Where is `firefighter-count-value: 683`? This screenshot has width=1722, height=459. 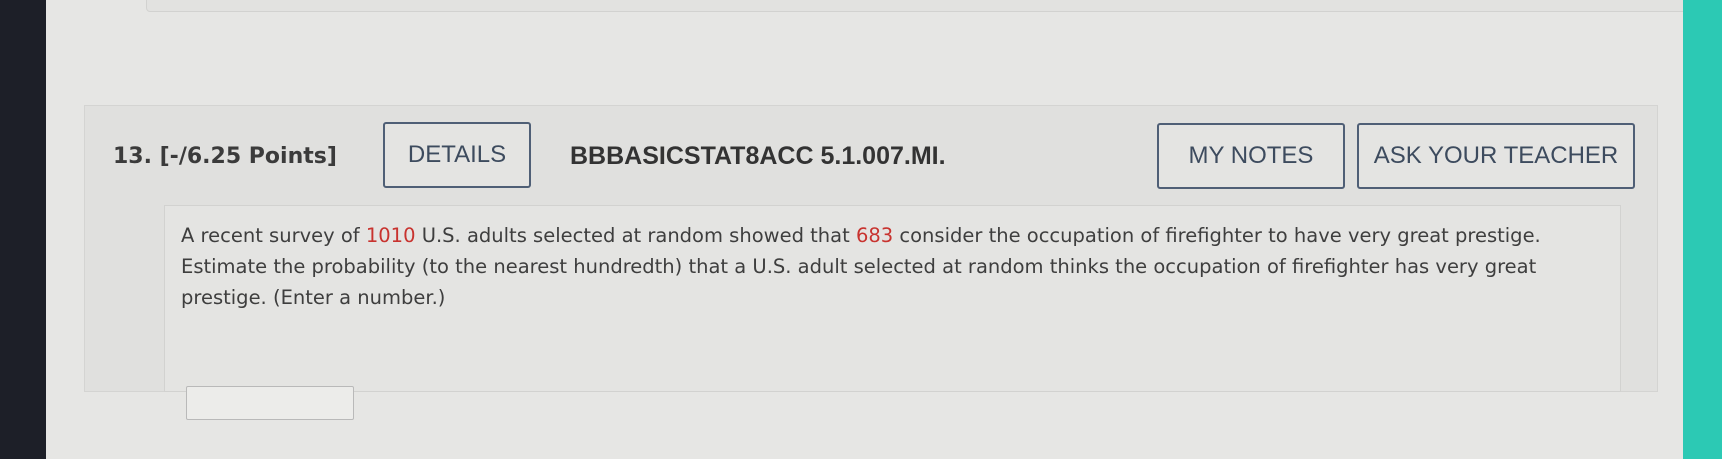
firefighter-count-value: 683 is located at coordinates (874, 235).